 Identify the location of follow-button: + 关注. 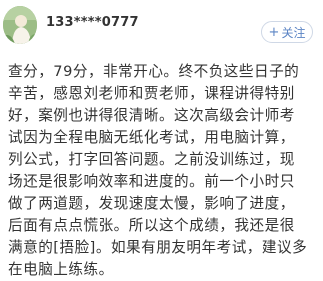
(287, 32).